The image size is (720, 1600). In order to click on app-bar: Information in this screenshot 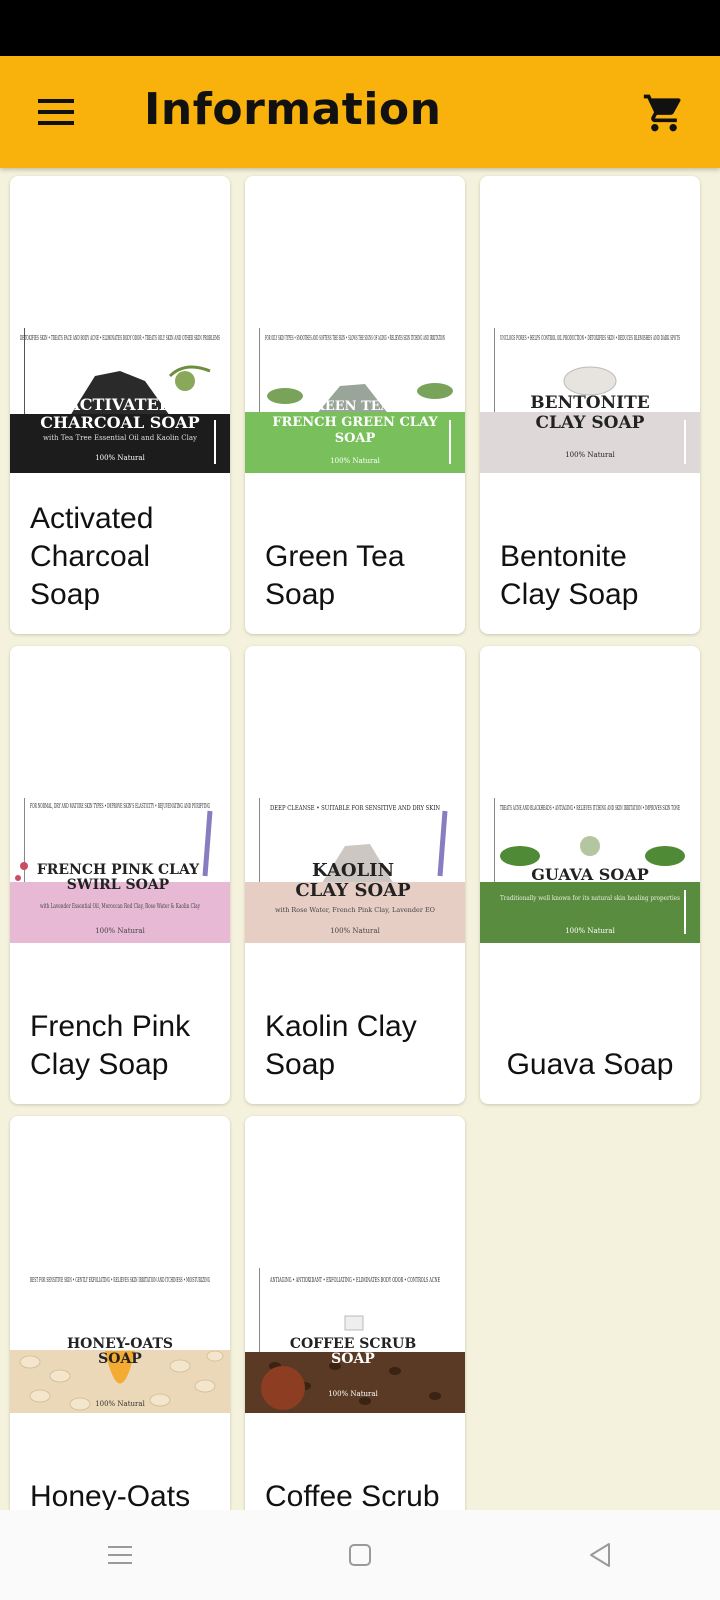, I will do `click(360, 112)`.